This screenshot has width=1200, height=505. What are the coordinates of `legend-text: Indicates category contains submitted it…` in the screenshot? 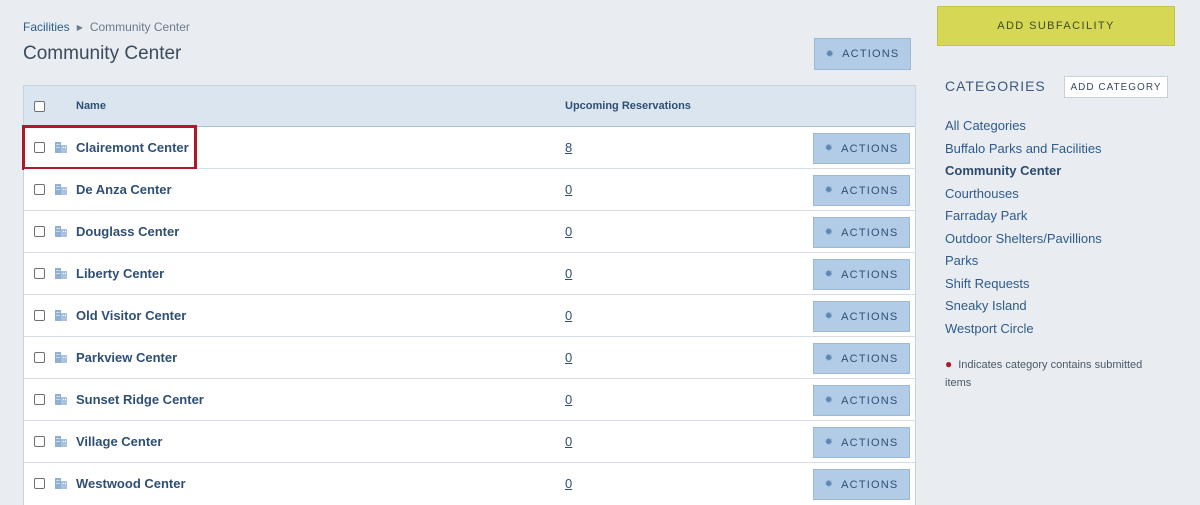 It's located at (1044, 374).